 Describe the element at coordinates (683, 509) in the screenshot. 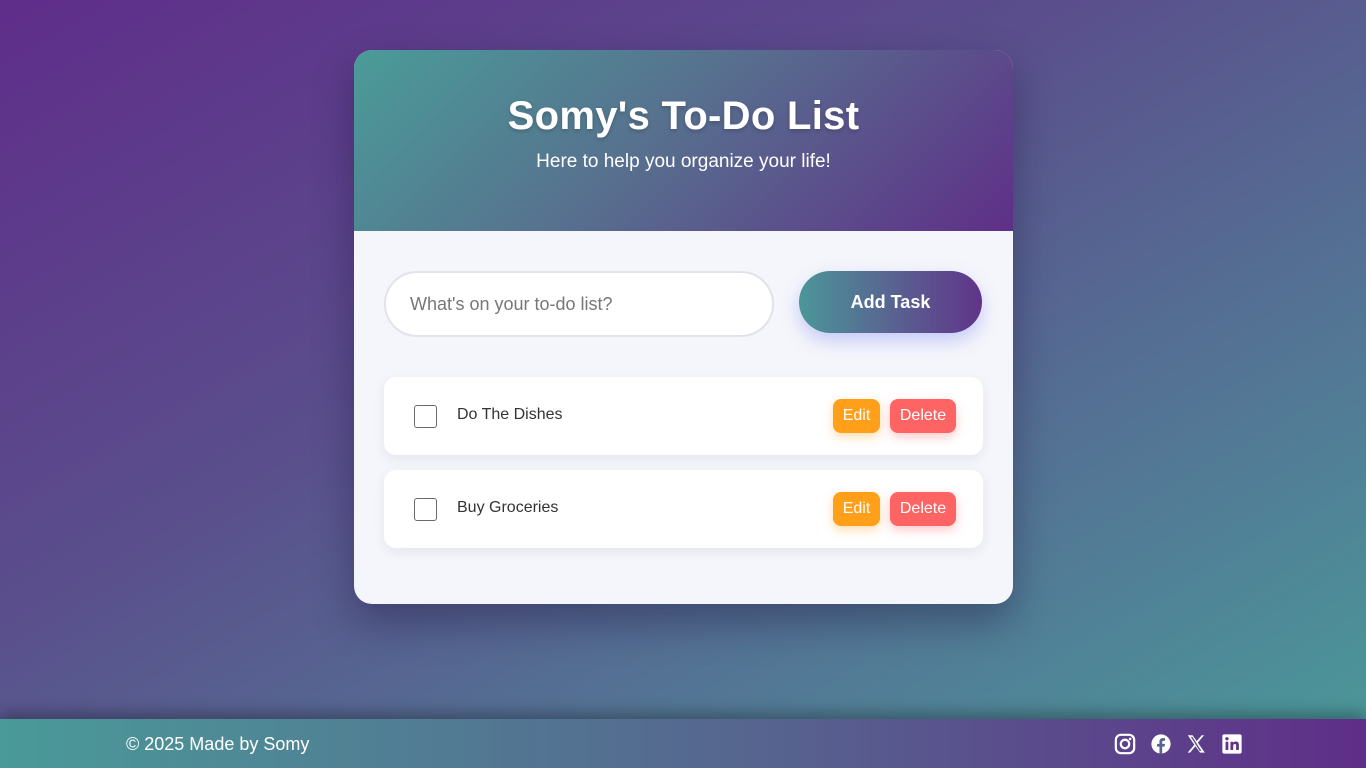

I see `task-item: Buy Groceries Edit Delete` at that location.